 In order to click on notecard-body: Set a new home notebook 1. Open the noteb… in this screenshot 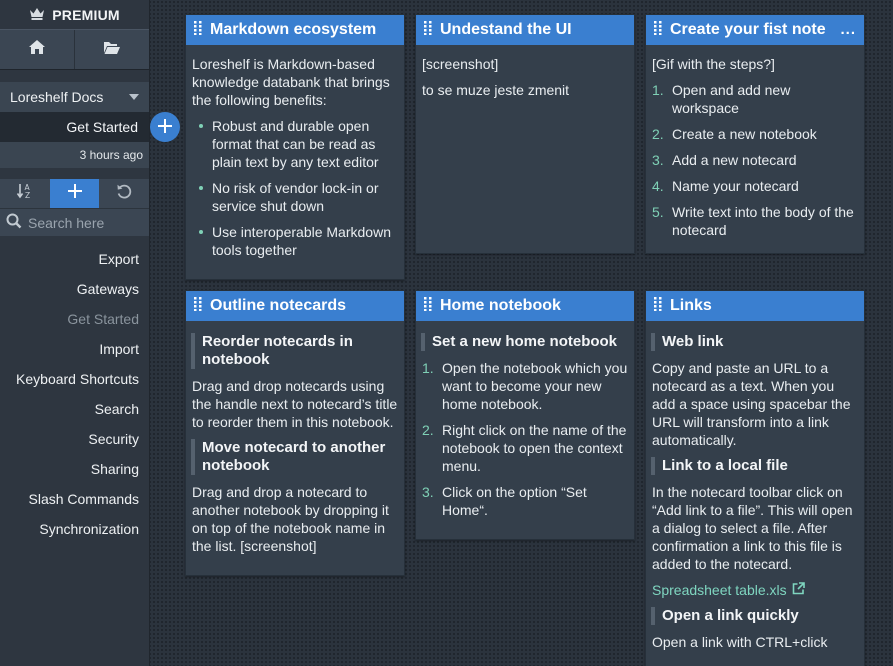, I will do `click(525, 427)`.